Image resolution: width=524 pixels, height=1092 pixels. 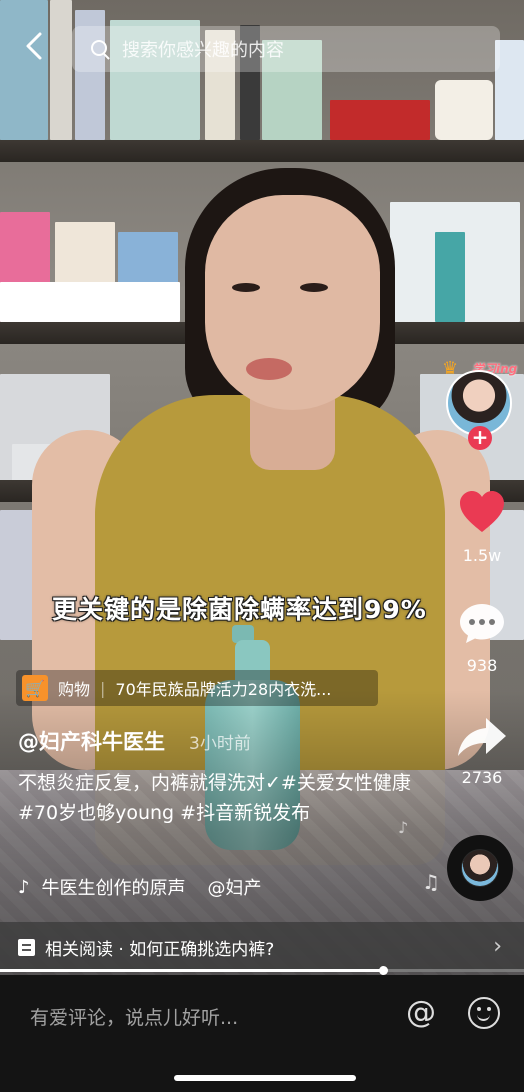 I want to click on crown-icon: ♛, so click(x=450, y=368).